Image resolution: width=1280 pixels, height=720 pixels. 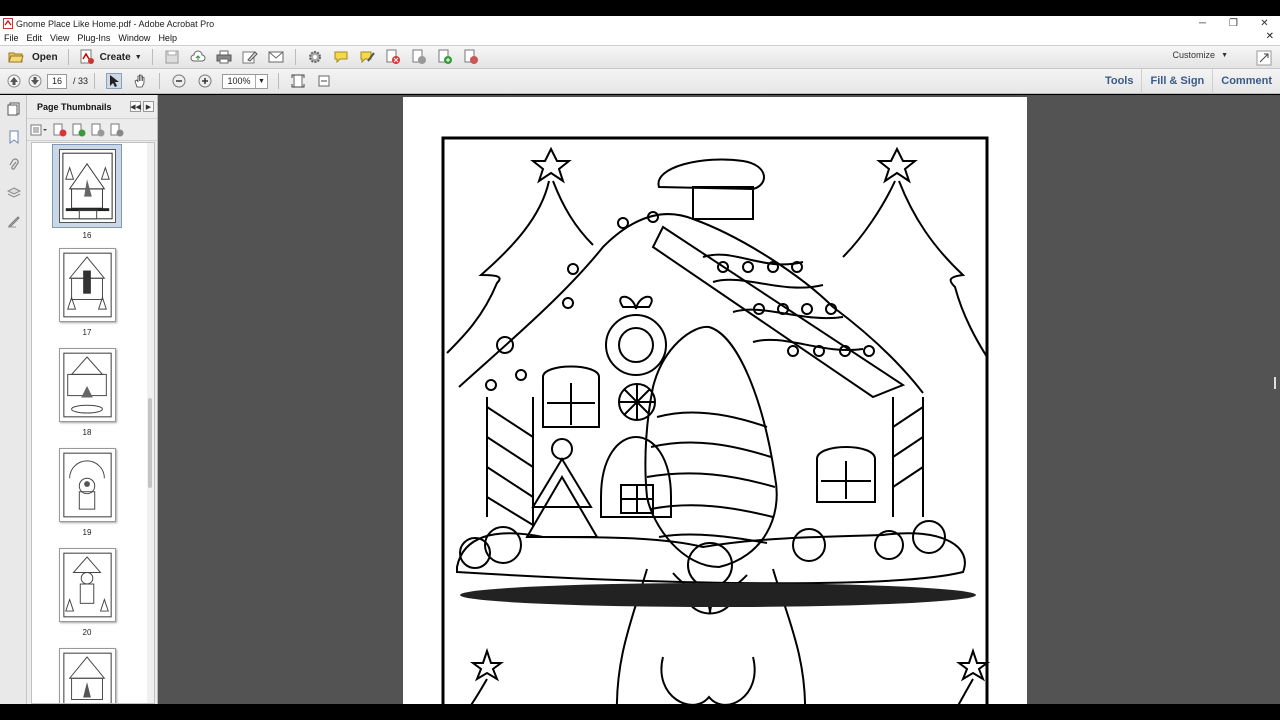 I want to click on signatures-tab, so click(x=13, y=221).